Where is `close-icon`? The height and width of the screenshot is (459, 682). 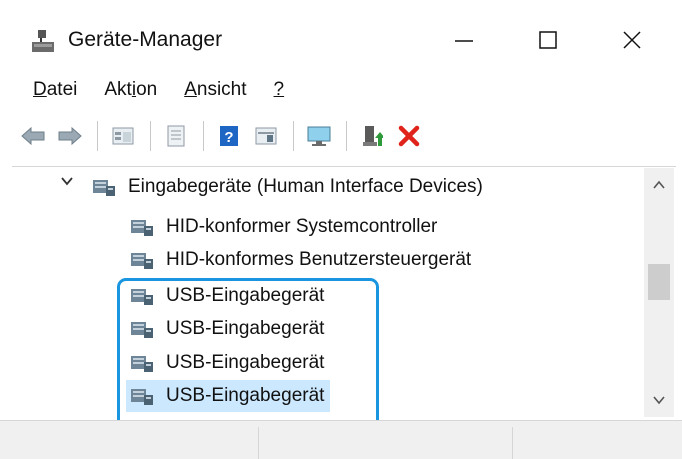
close-icon is located at coordinates (632, 40).